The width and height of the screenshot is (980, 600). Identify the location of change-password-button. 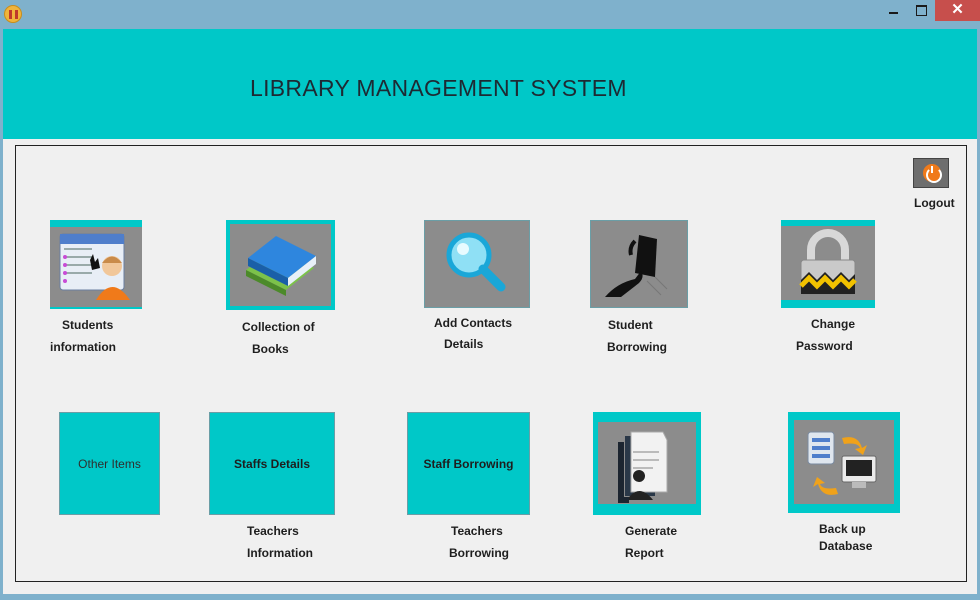
(828, 264).